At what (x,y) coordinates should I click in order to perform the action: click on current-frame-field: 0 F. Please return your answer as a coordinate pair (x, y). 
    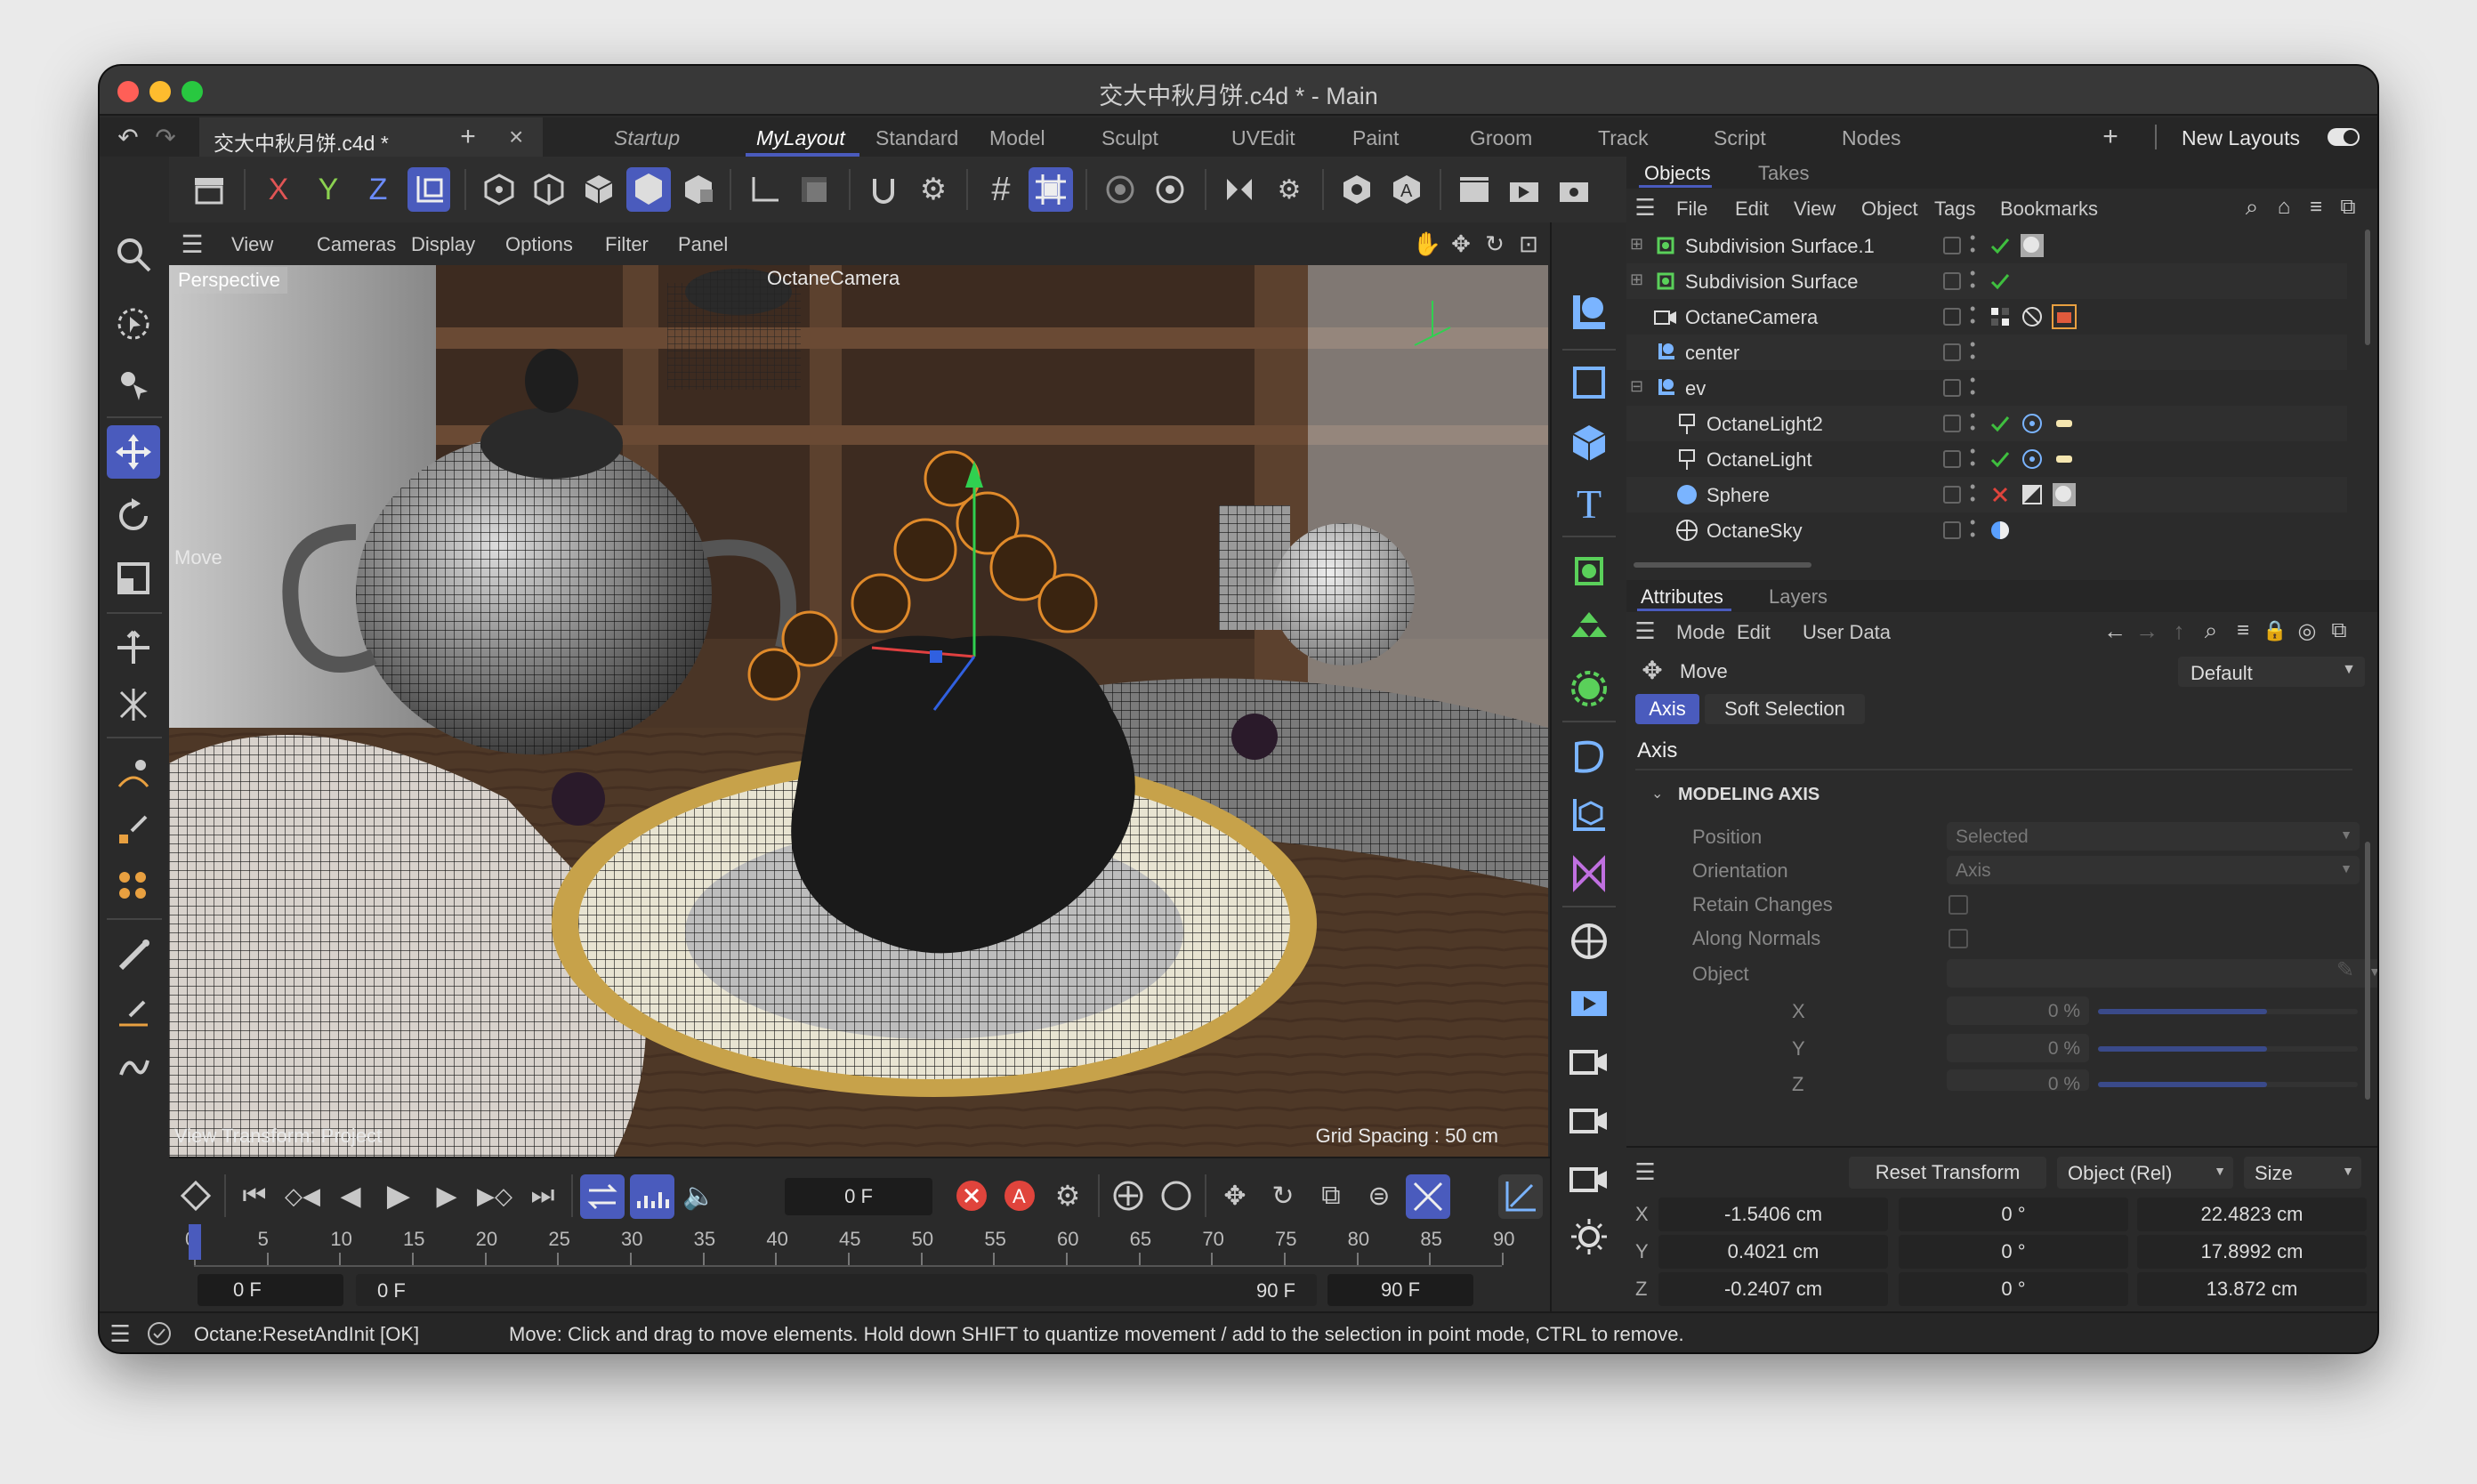
    Looking at the image, I should click on (858, 1196).